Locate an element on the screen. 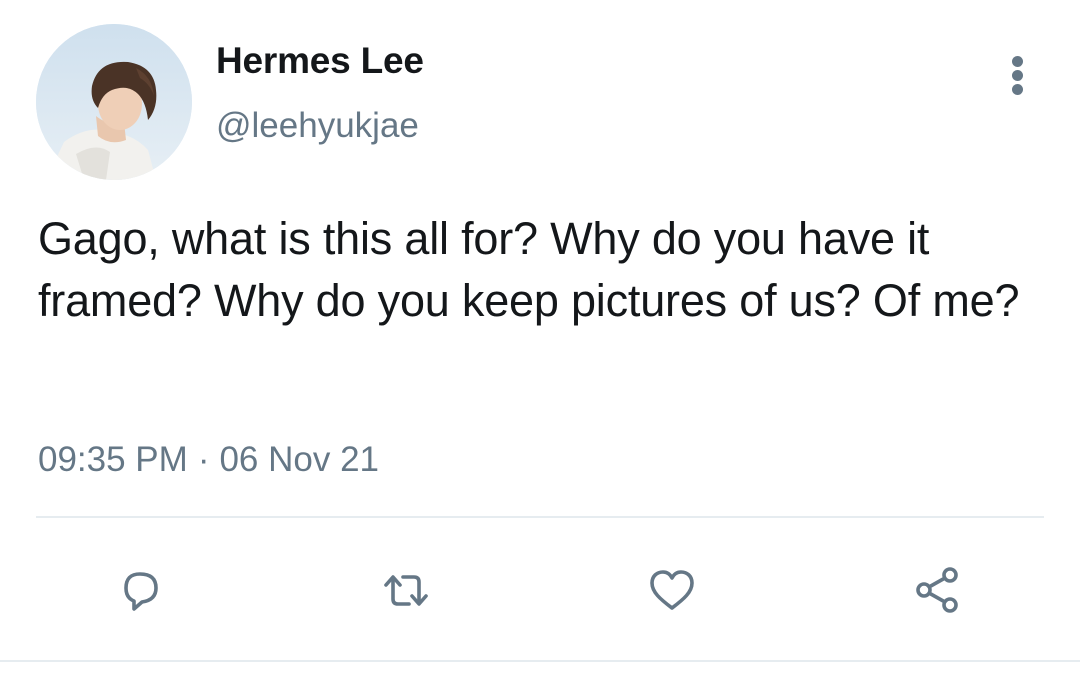 Image resolution: width=1080 pixels, height=681 pixels. like-button is located at coordinates (672, 590).